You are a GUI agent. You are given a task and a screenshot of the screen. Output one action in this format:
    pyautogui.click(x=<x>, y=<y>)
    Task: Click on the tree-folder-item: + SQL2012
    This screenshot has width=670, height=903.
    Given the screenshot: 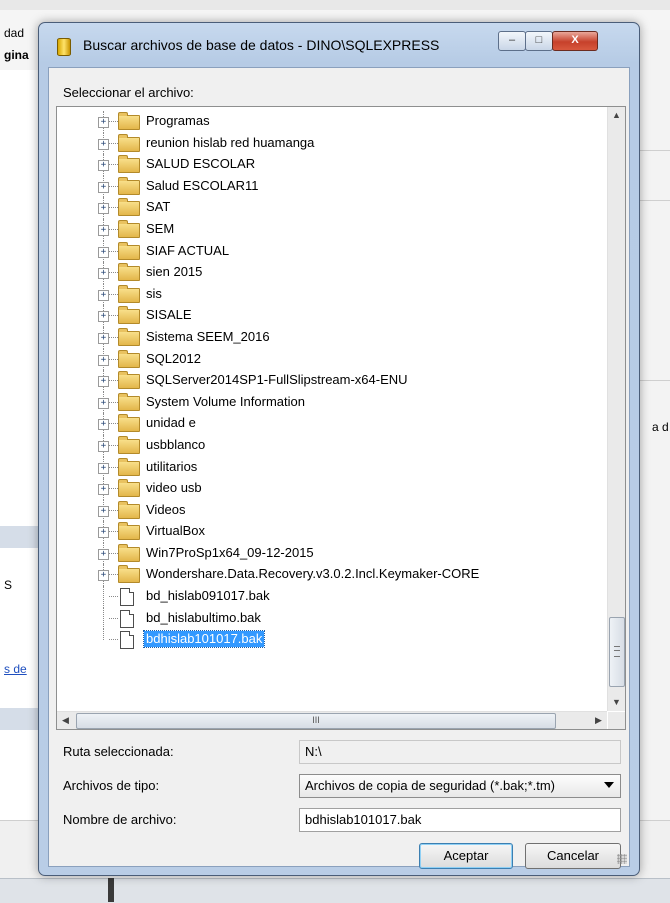 What is the action you would take?
    pyautogui.click(x=322, y=359)
    